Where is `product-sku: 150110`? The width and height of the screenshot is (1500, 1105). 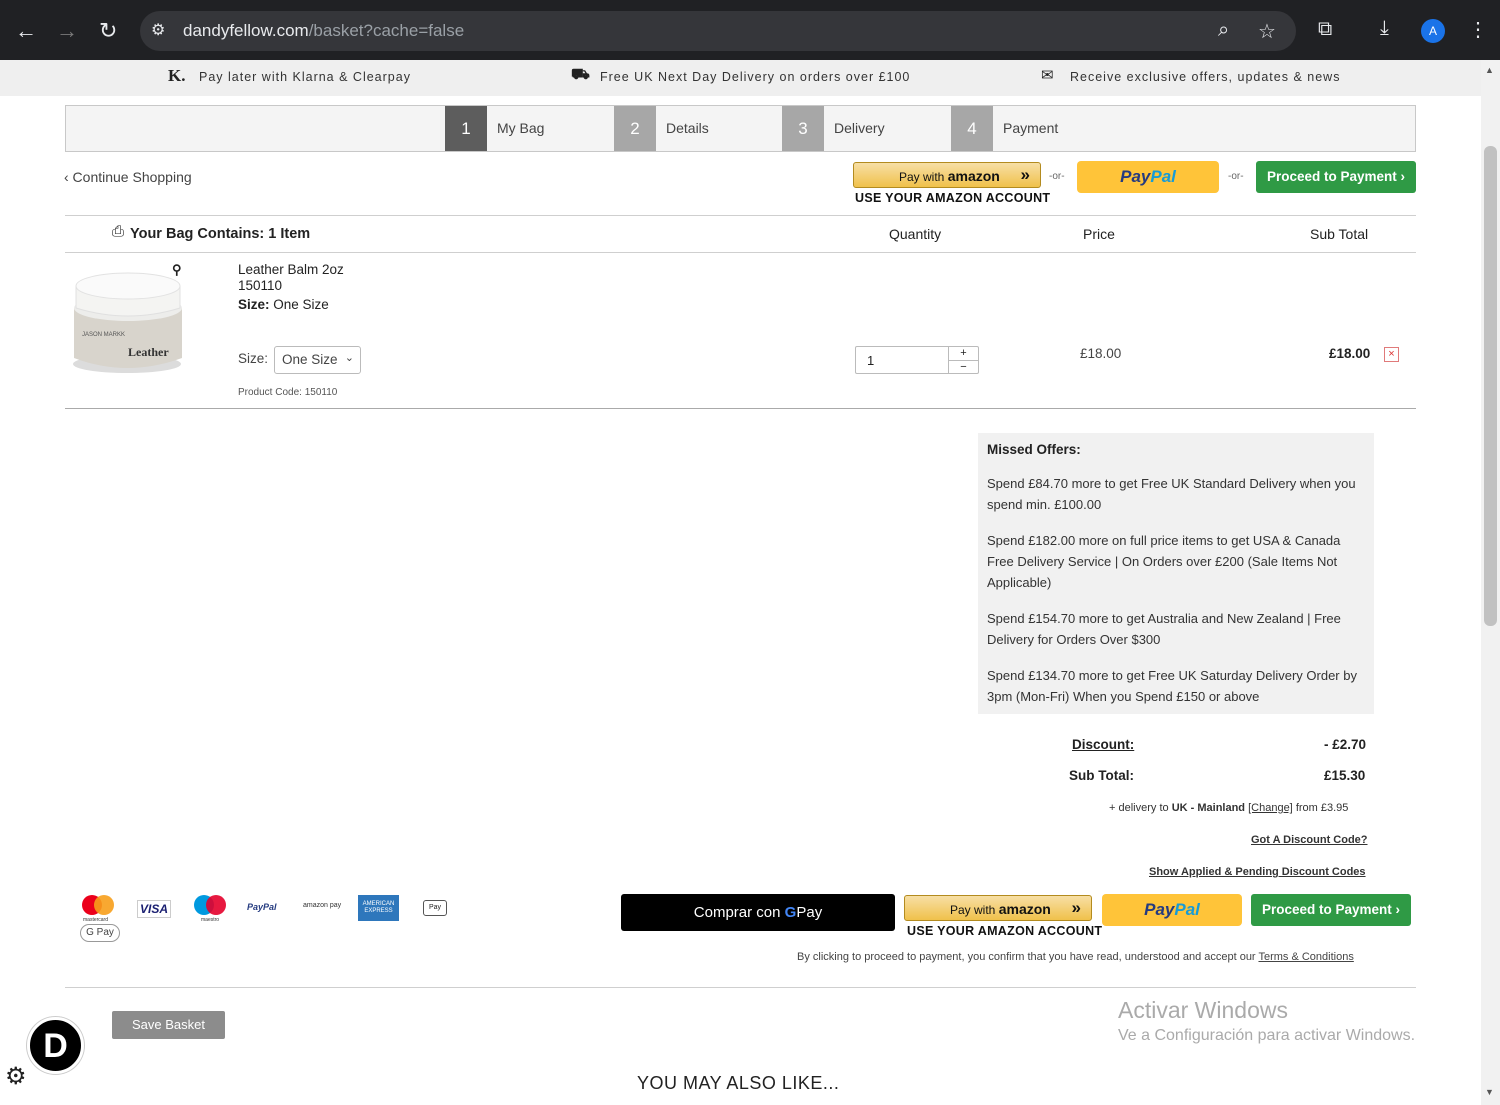
product-sku: 150110 is located at coordinates (260, 285).